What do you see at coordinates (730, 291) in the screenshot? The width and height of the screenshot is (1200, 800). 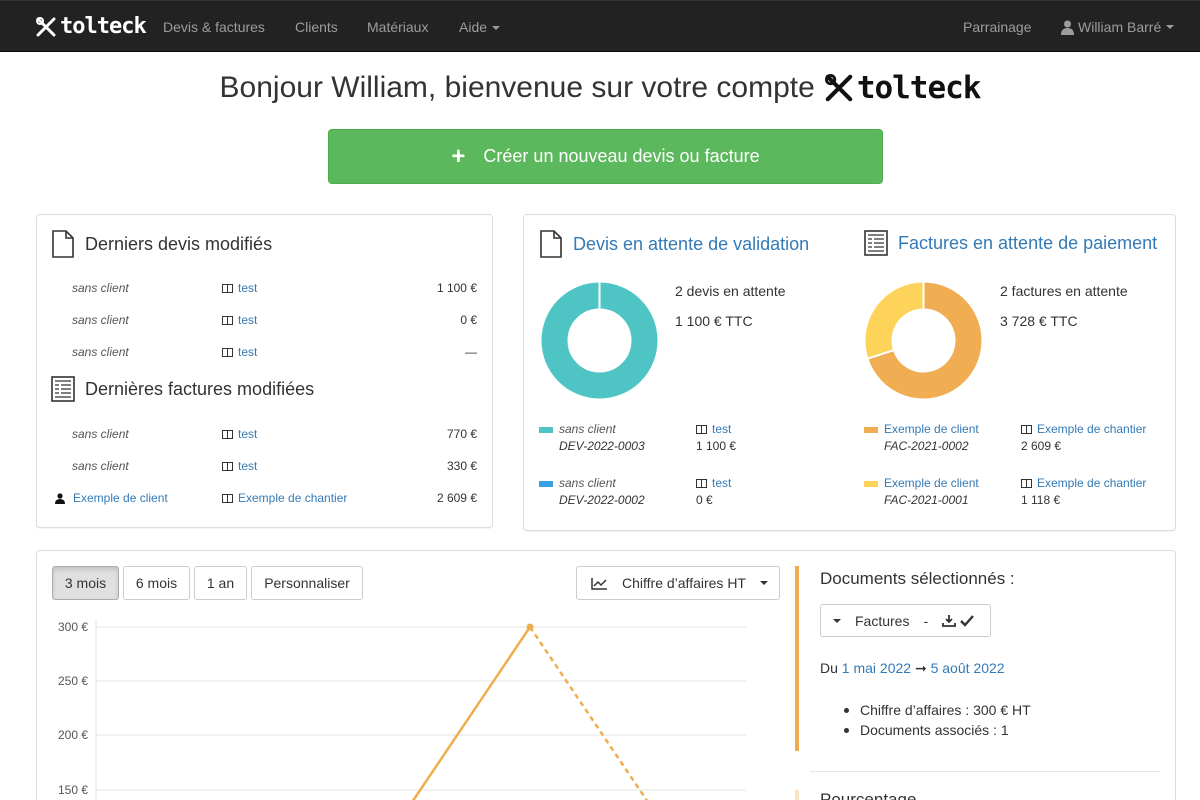 I see `pending-quotes-count: 2 devis en attente` at bounding box center [730, 291].